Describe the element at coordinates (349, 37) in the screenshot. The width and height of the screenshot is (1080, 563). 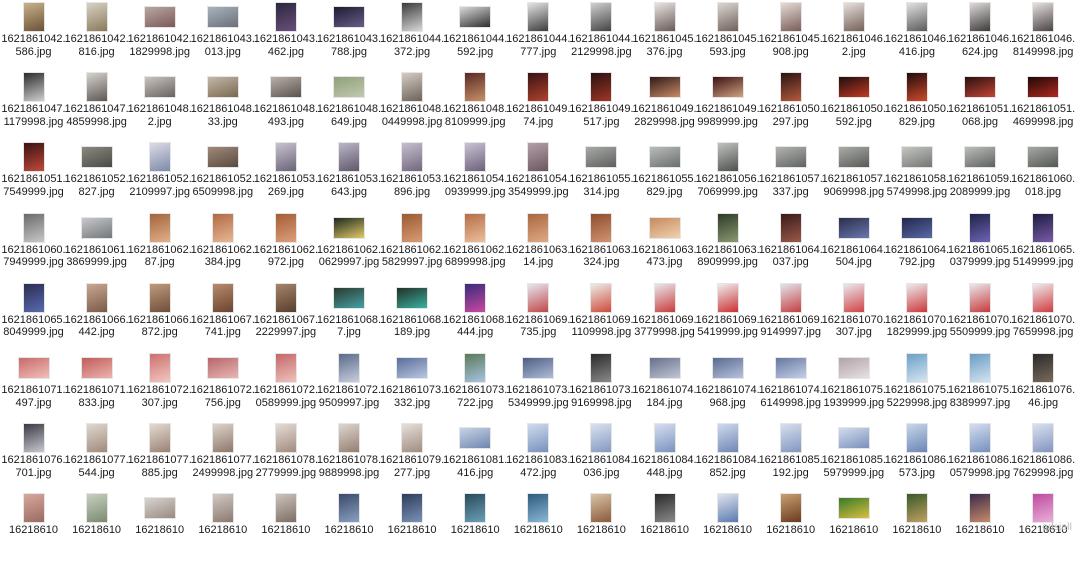
I see `file-item: 1621861043.788.jpg` at that location.